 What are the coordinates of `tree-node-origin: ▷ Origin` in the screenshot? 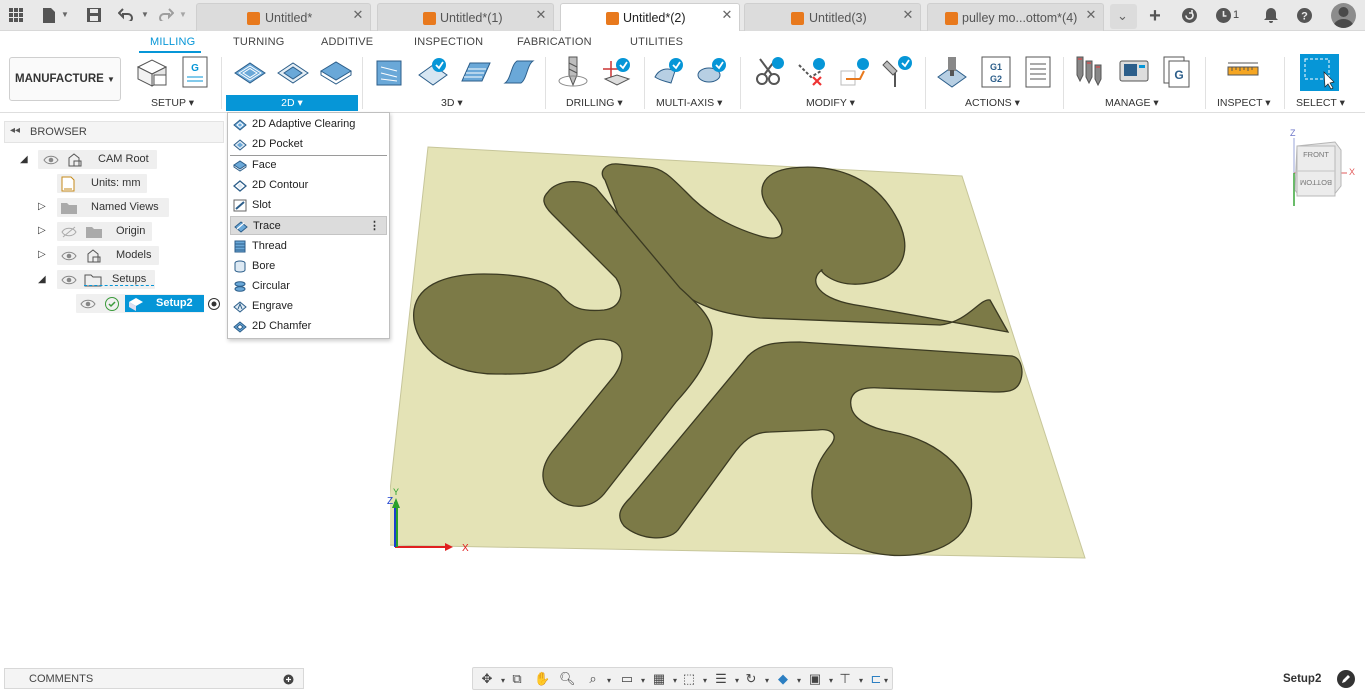 It's located at (115, 232).